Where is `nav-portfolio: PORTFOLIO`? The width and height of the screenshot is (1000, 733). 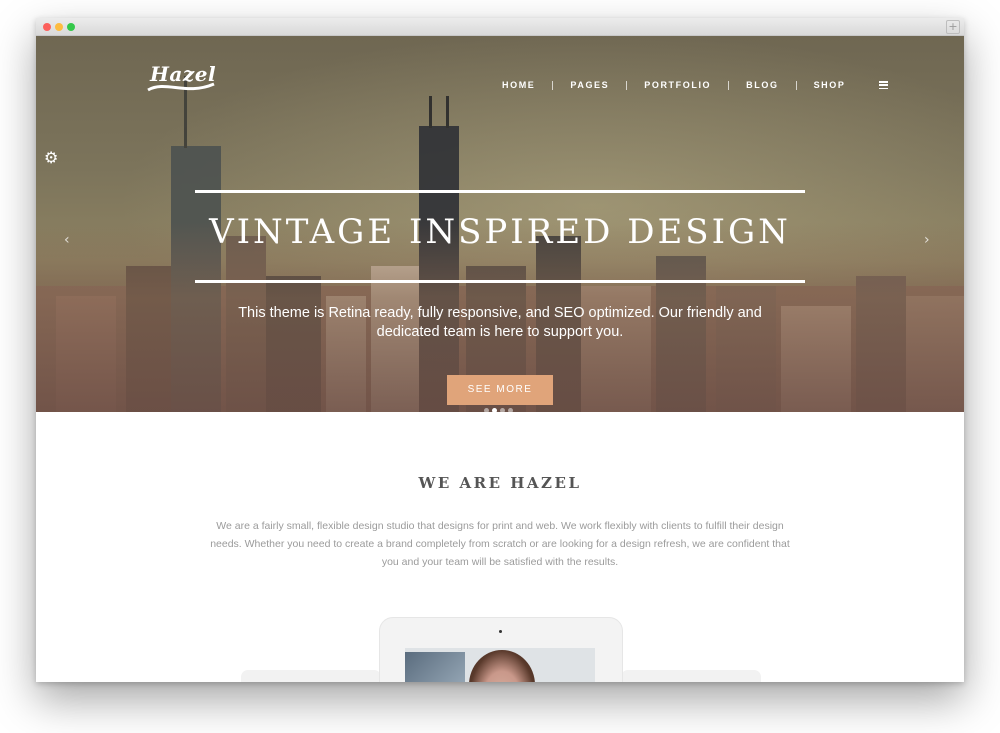
nav-portfolio: PORTFOLIO is located at coordinates (677, 85).